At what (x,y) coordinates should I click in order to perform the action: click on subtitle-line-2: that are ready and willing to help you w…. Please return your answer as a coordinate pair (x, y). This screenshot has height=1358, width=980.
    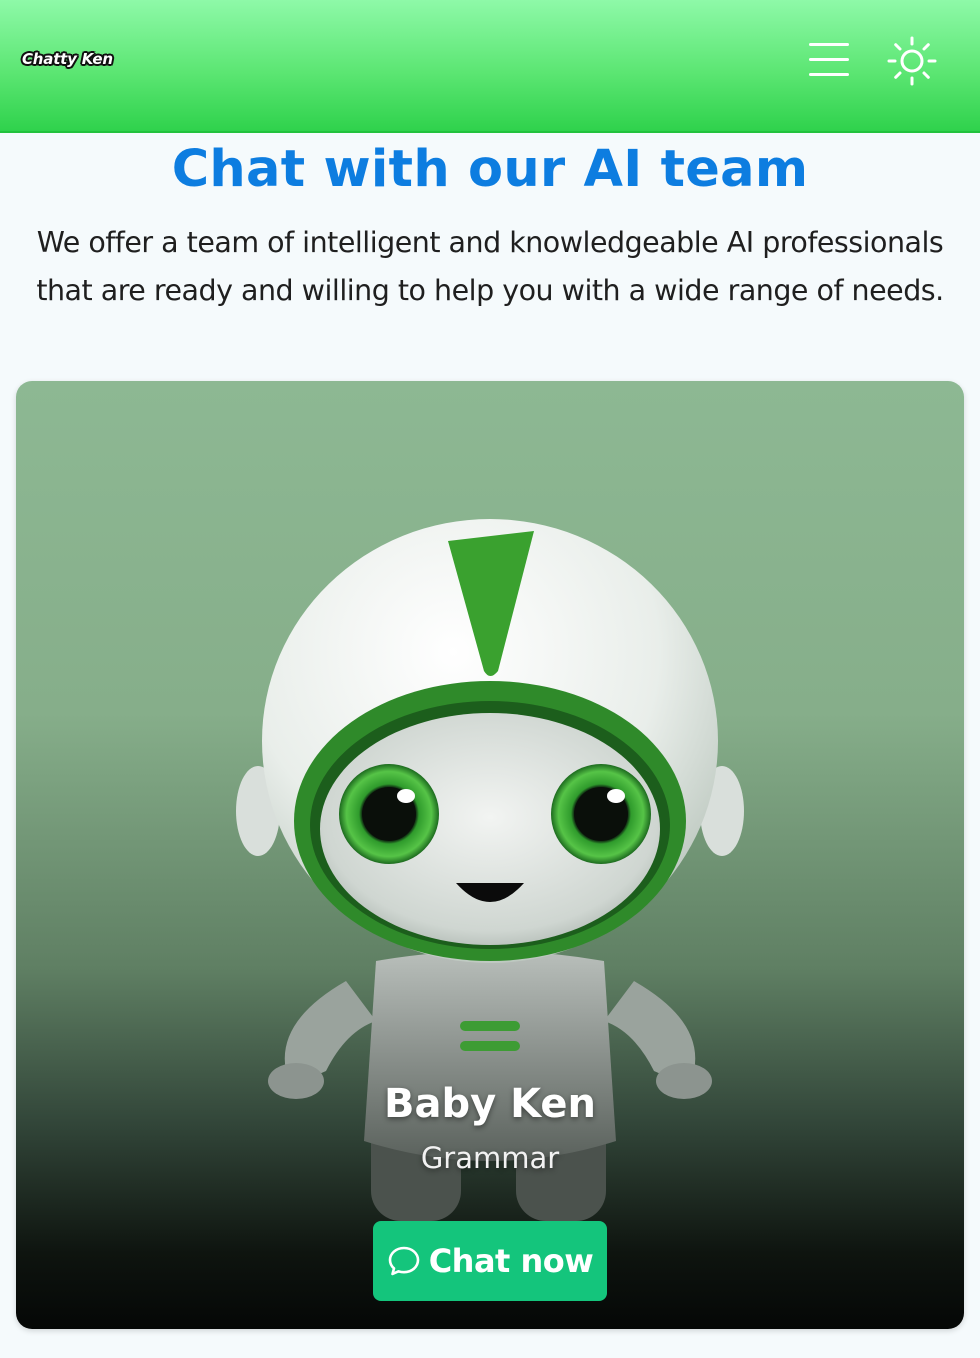
    Looking at the image, I should click on (490, 290).